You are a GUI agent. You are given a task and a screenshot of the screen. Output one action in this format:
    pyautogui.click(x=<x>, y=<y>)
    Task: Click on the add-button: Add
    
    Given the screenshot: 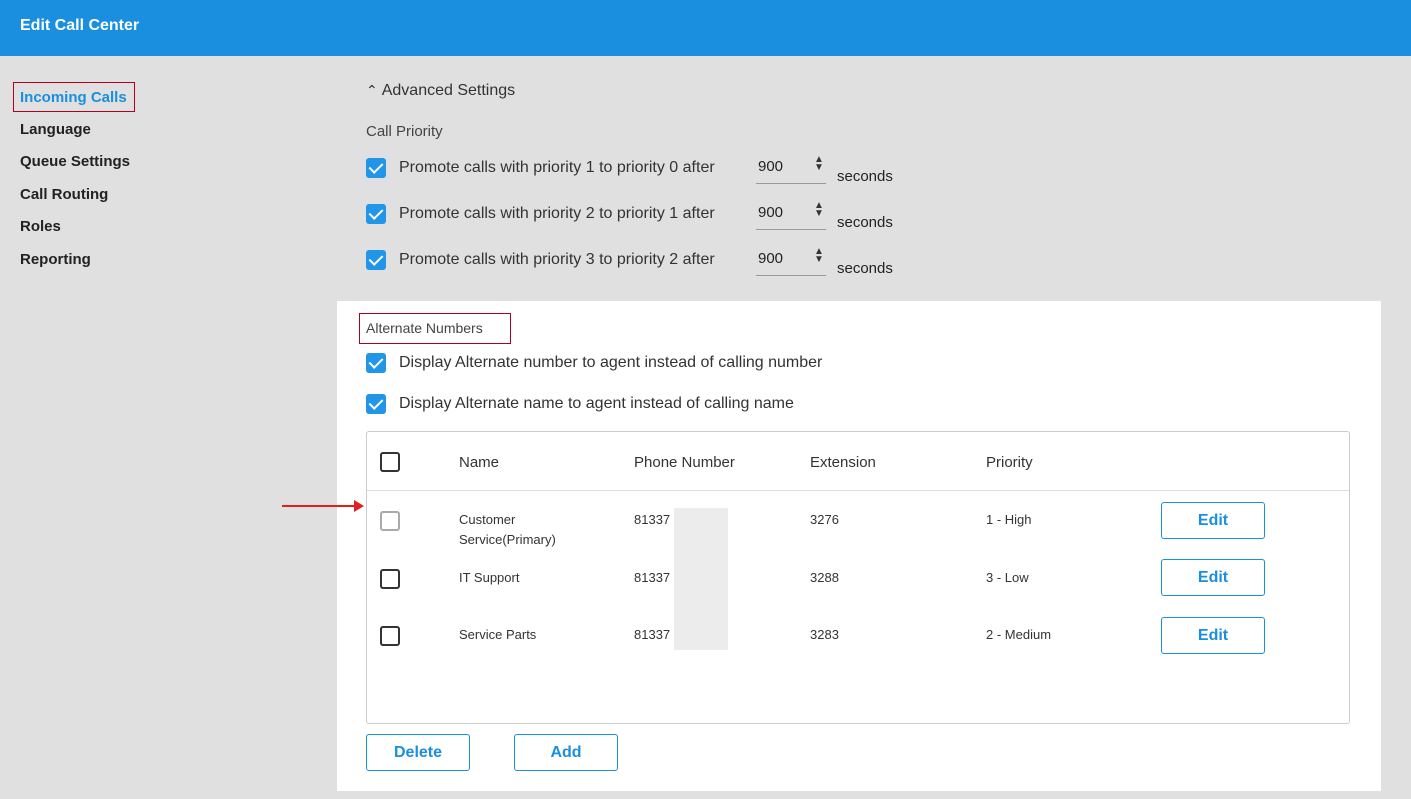 What is the action you would take?
    pyautogui.click(x=566, y=752)
    